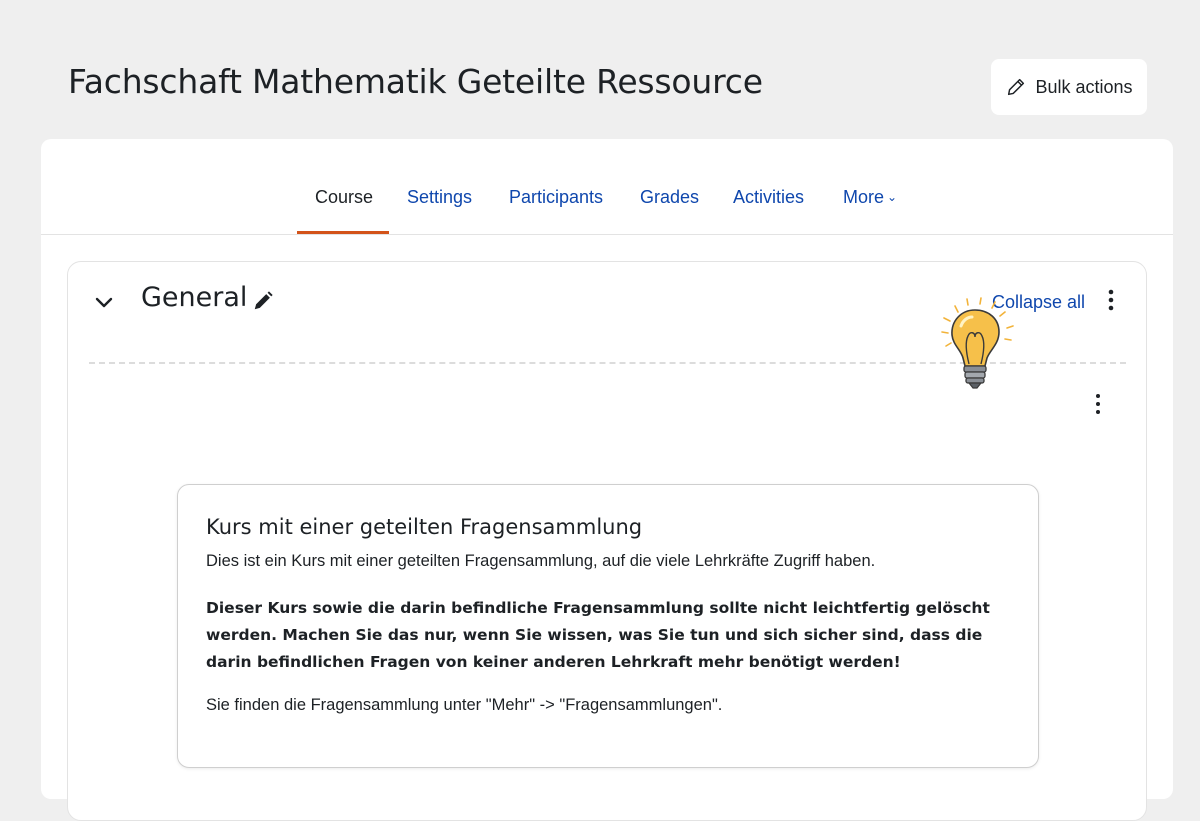 The height and width of the screenshot is (821, 1200). What do you see at coordinates (556, 197) in the screenshot?
I see `tab-participants: Participants` at bounding box center [556, 197].